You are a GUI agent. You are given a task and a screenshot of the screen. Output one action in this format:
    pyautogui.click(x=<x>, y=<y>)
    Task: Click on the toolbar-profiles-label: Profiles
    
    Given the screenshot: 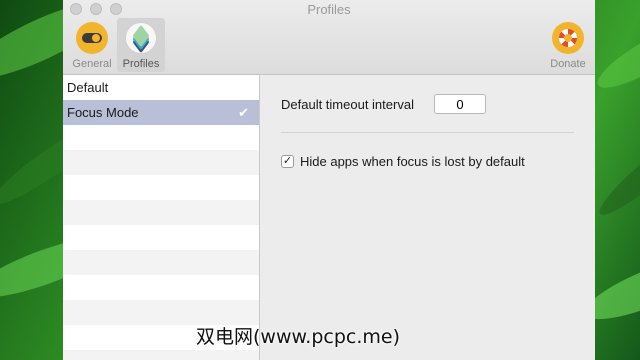 What is the action you would take?
    pyautogui.click(x=141, y=64)
    